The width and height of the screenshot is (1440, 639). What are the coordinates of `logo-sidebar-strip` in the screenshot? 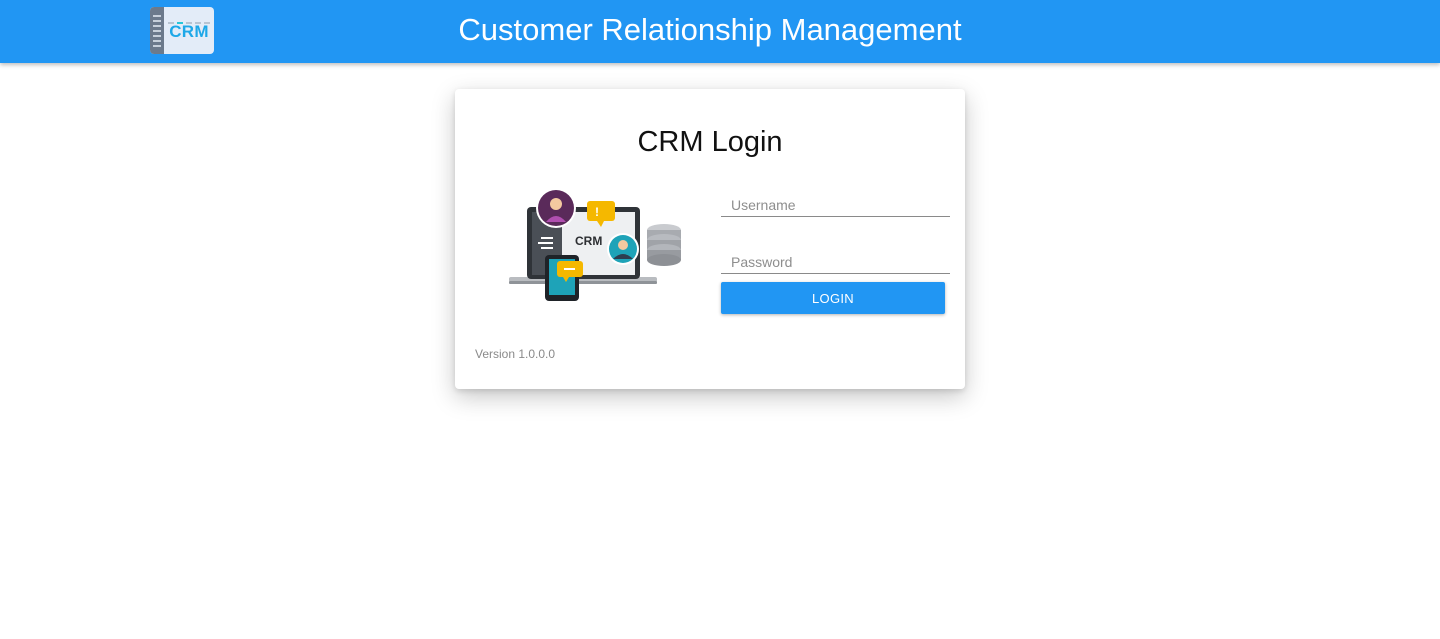 It's located at (157, 30).